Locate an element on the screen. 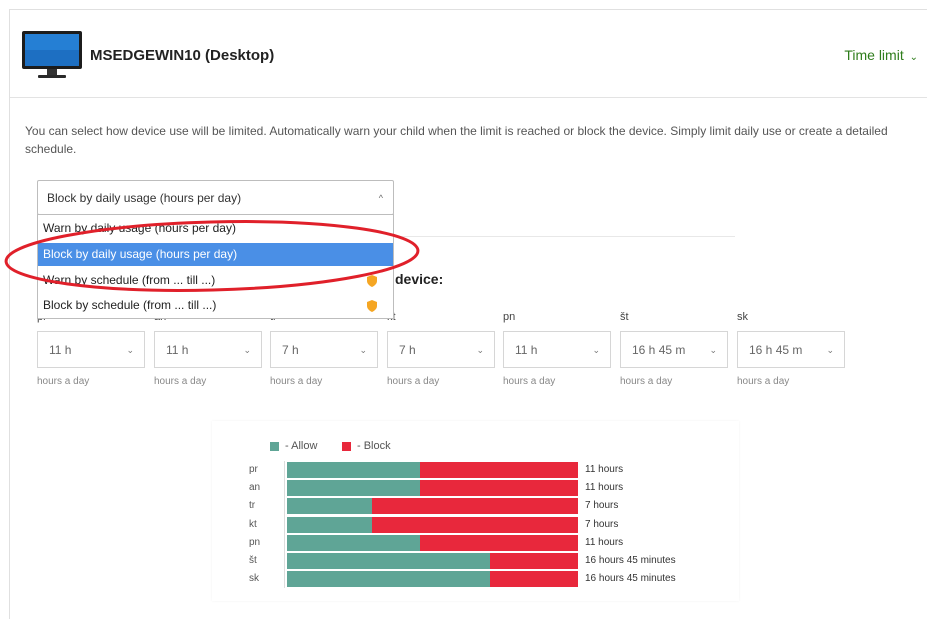  day-select-st: 16 h 45 m ⌄ is located at coordinates (674, 349).